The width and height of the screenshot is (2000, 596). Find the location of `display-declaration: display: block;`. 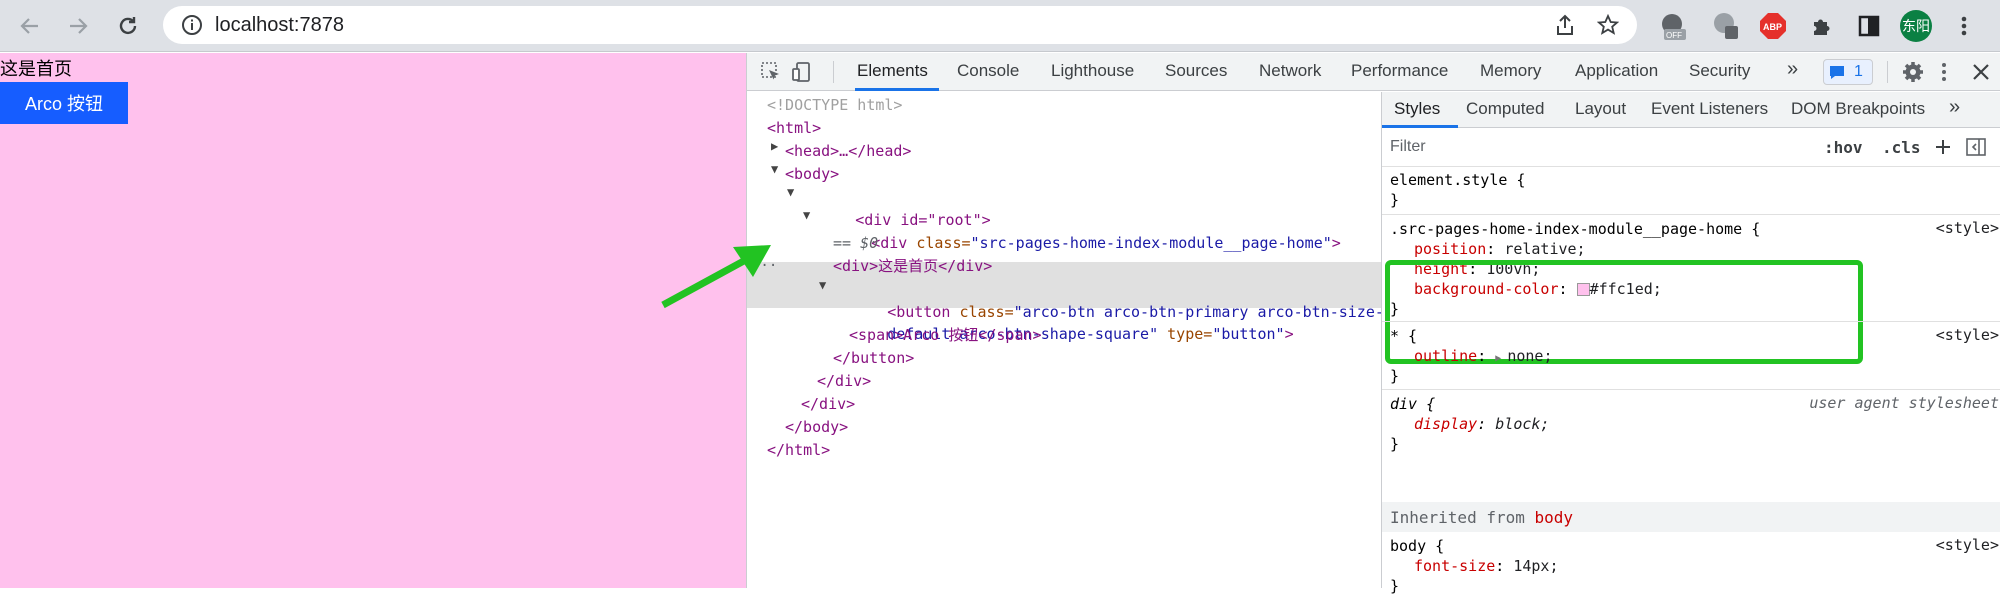

display-declaration: display: block; is located at coordinates (1481, 424).